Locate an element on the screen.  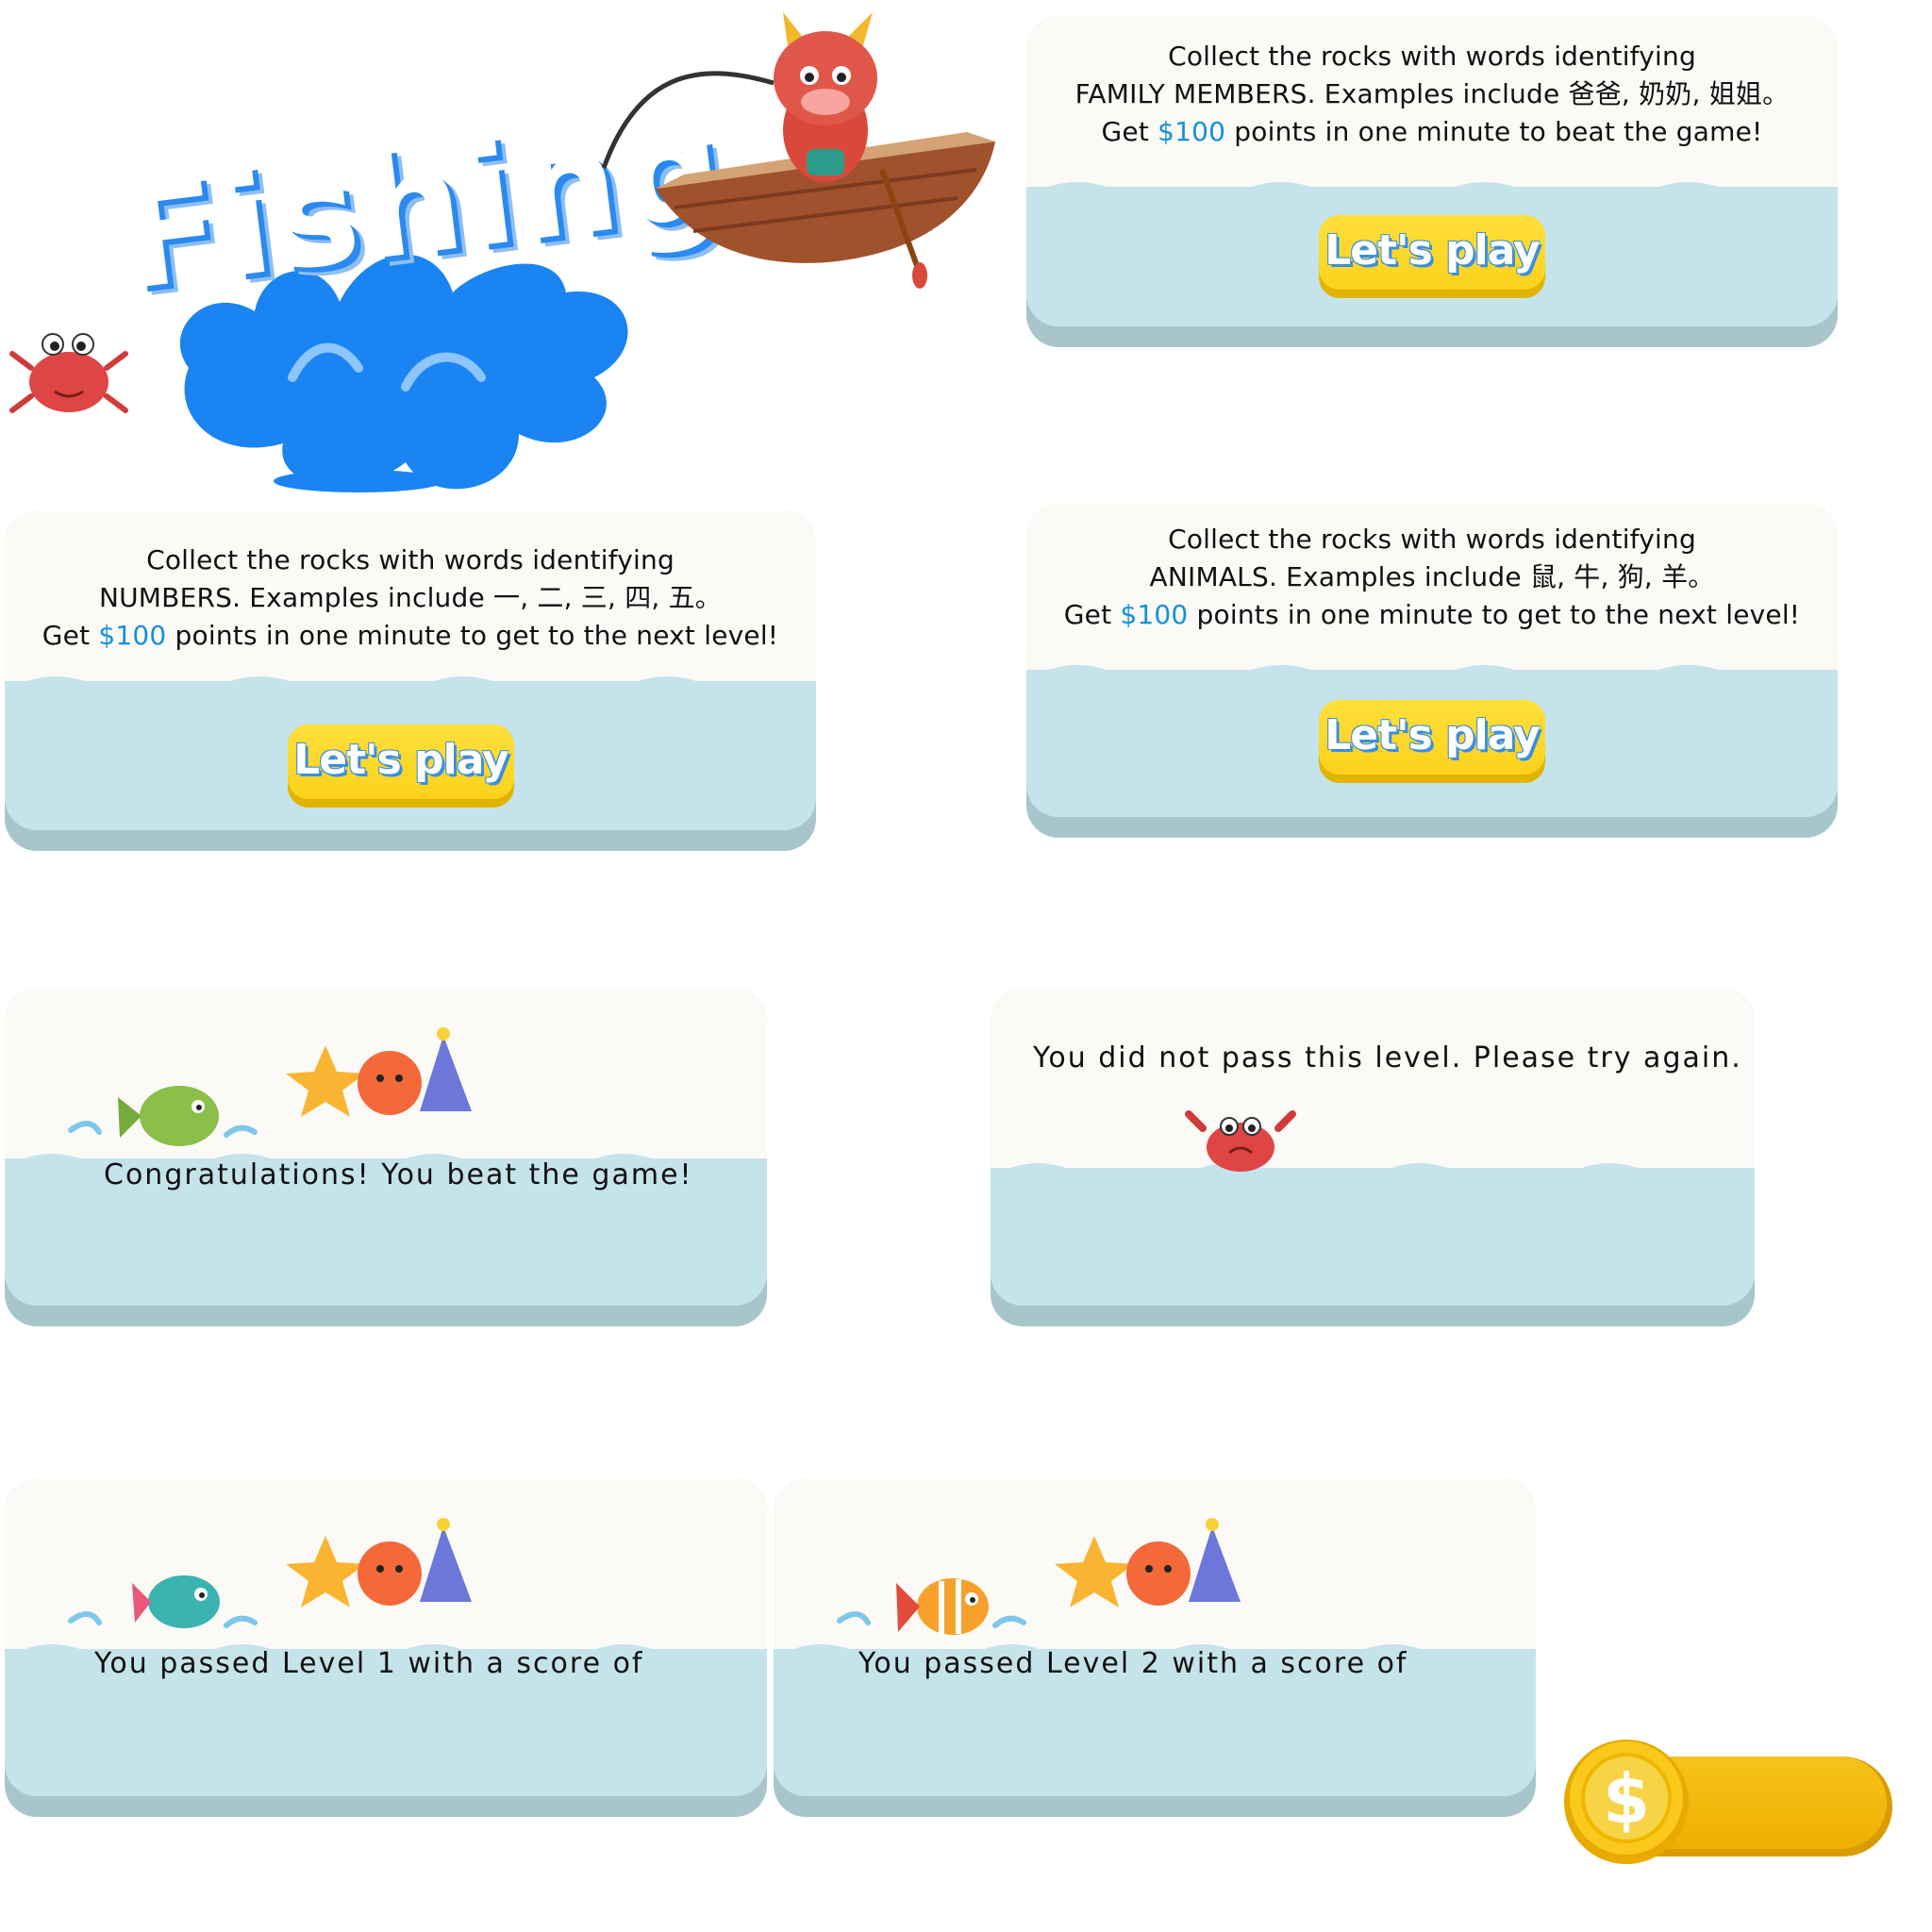
coin-symbol: $ is located at coordinates (1626, 1799).